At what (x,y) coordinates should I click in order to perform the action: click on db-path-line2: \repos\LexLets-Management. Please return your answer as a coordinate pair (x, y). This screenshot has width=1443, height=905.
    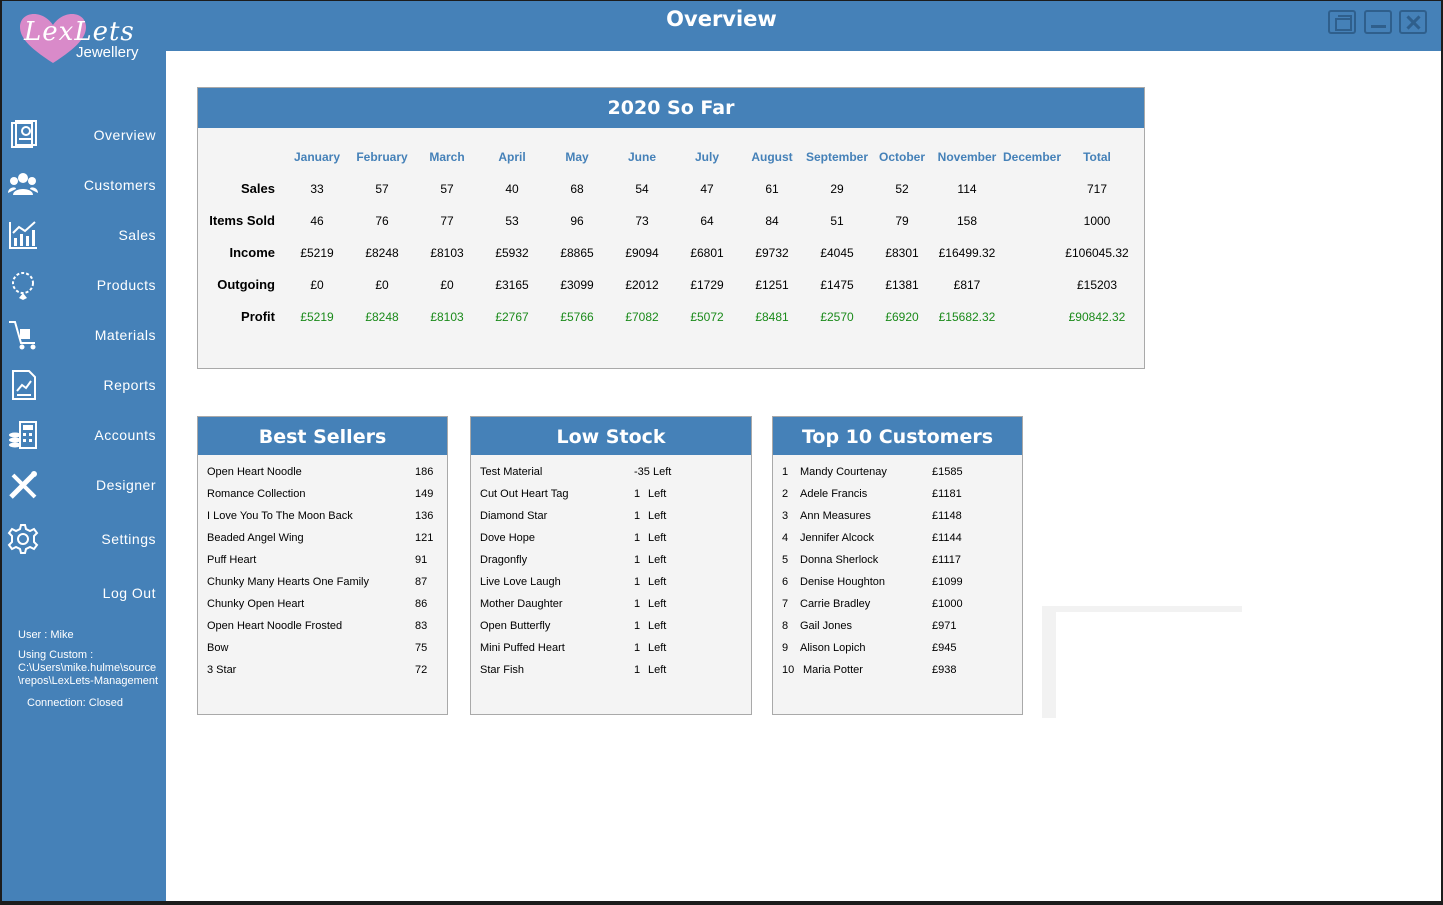
    Looking at the image, I should click on (88, 681).